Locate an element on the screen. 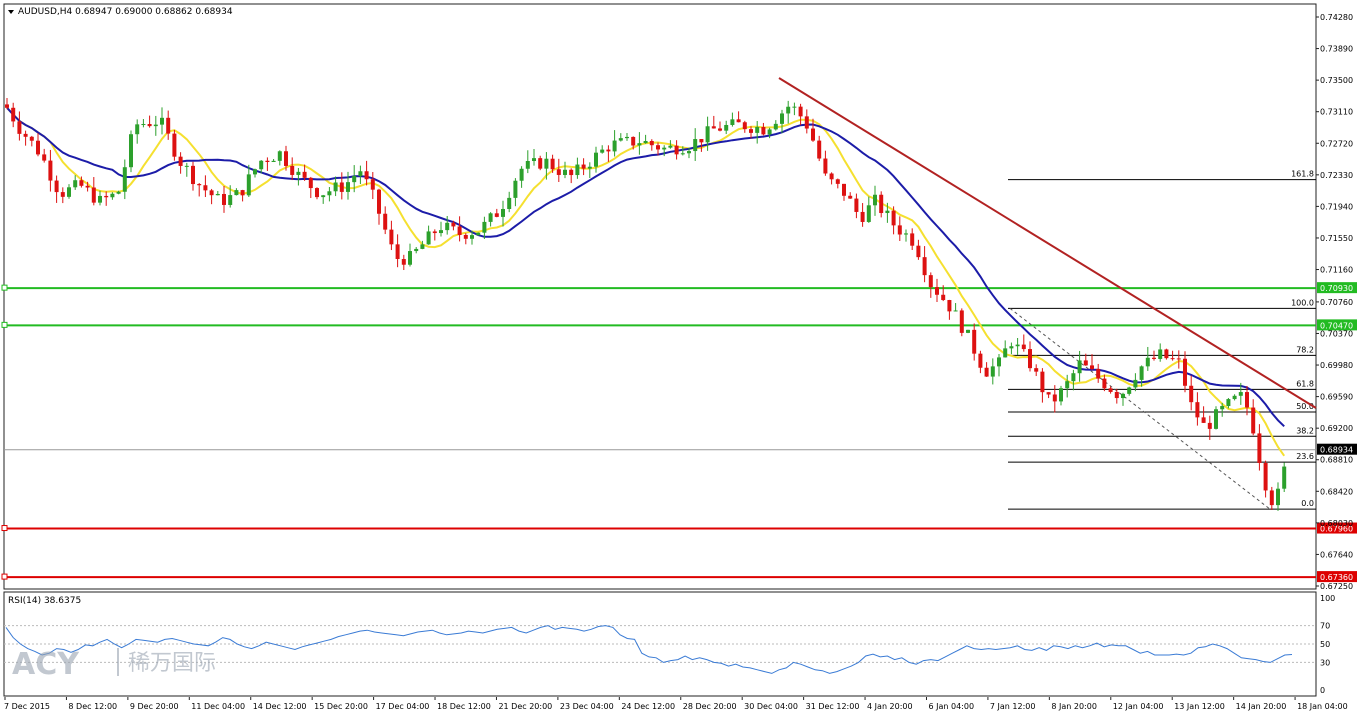 Image resolution: width=1362 pixels, height=722 pixels. price-tick-label: 0.70370 is located at coordinates (1336, 333).